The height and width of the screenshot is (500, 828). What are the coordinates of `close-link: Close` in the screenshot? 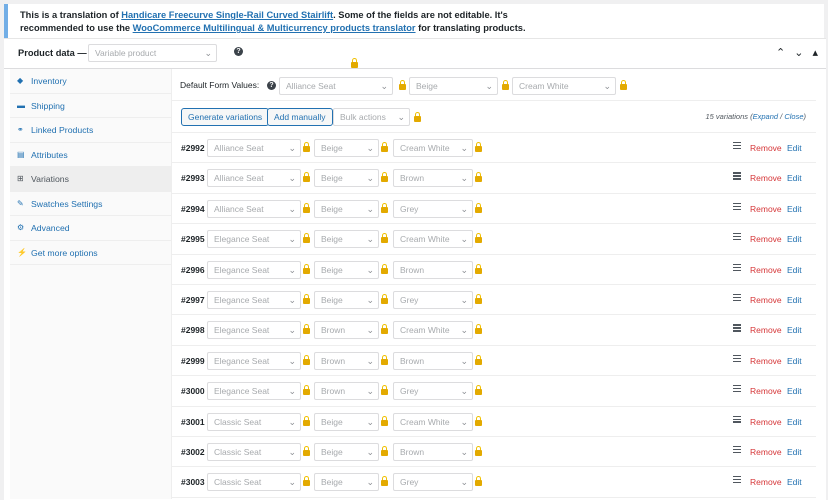 It's located at (793, 116).